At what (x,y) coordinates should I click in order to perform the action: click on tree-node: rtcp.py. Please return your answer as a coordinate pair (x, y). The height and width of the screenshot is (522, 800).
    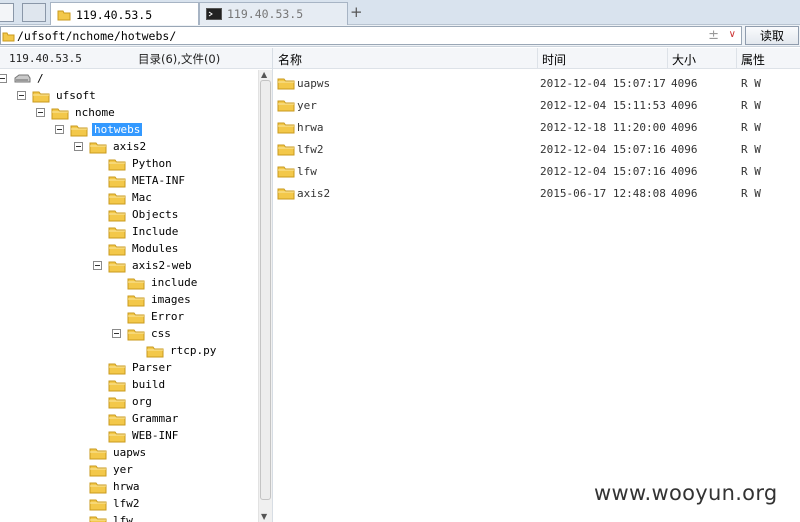
    Looking at the image, I should click on (182, 350).